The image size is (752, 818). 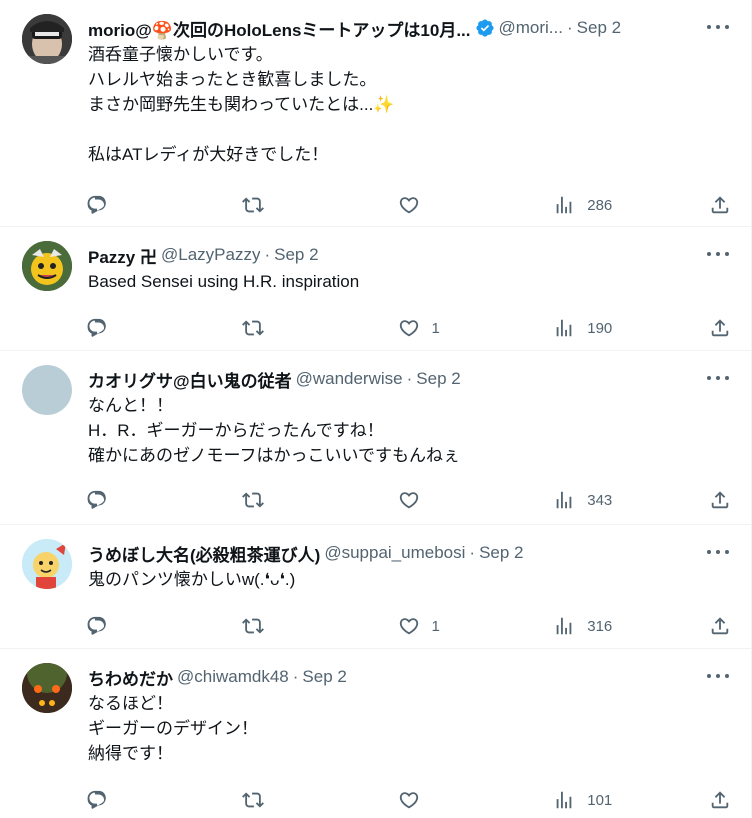 I want to click on action-bar: 286, so click(x=408, y=205).